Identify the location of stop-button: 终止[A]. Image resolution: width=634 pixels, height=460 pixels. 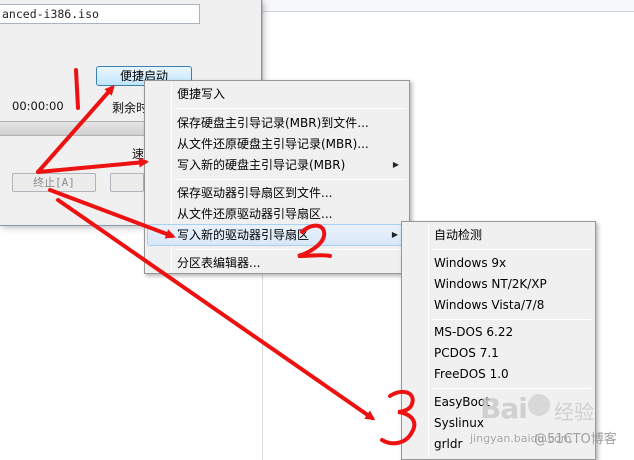
(54, 182).